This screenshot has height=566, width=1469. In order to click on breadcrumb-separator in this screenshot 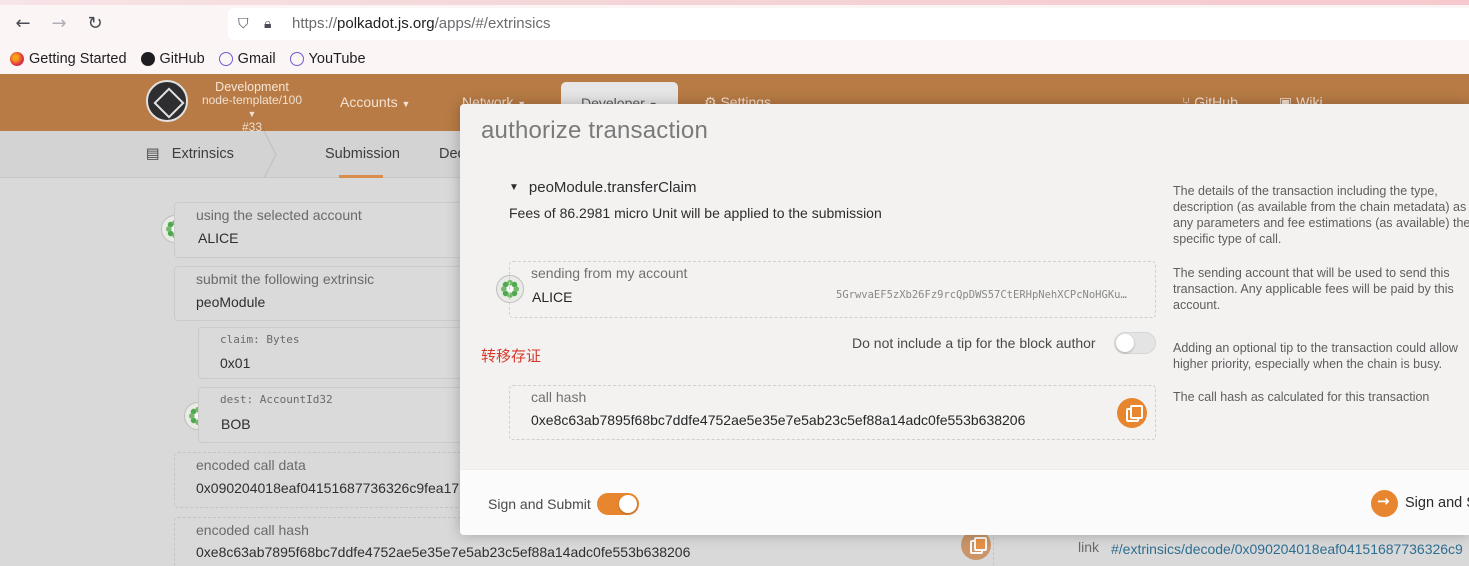, I will do `click(270, 154)`.